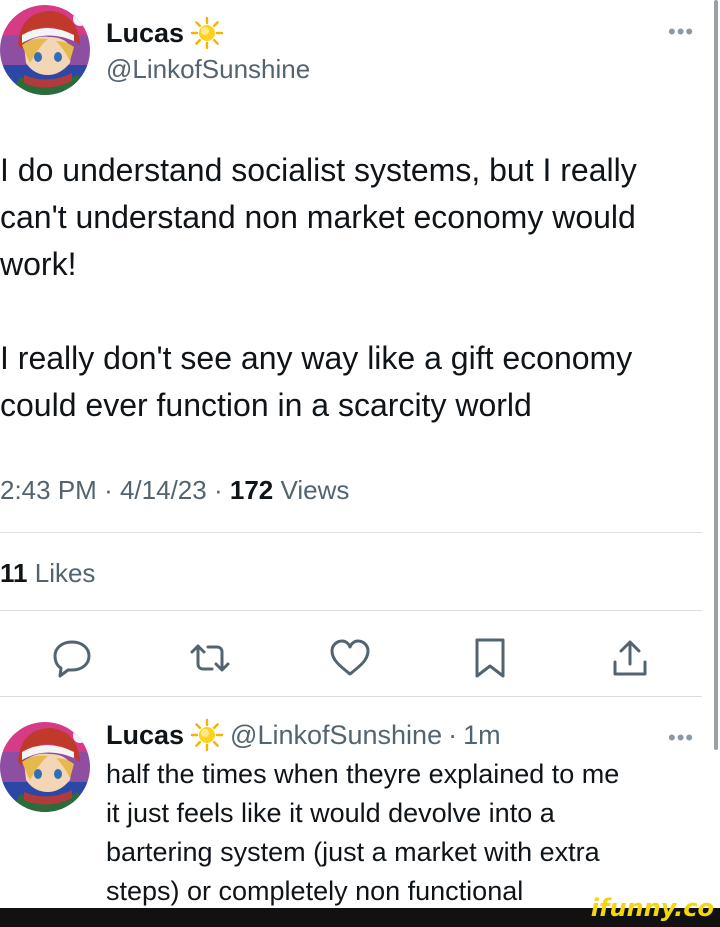 This screenshot has height=927, width=720. I want to click on action-bar, so click(351, 658).